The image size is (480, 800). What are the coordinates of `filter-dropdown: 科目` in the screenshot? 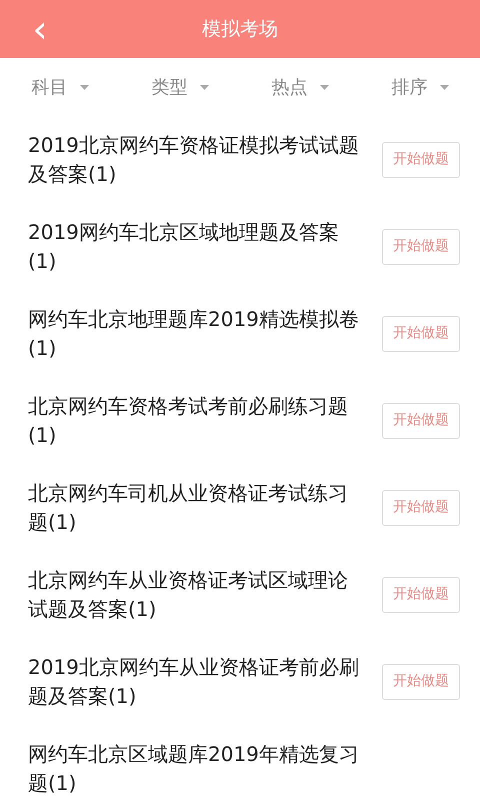 It's located at (60, 87).